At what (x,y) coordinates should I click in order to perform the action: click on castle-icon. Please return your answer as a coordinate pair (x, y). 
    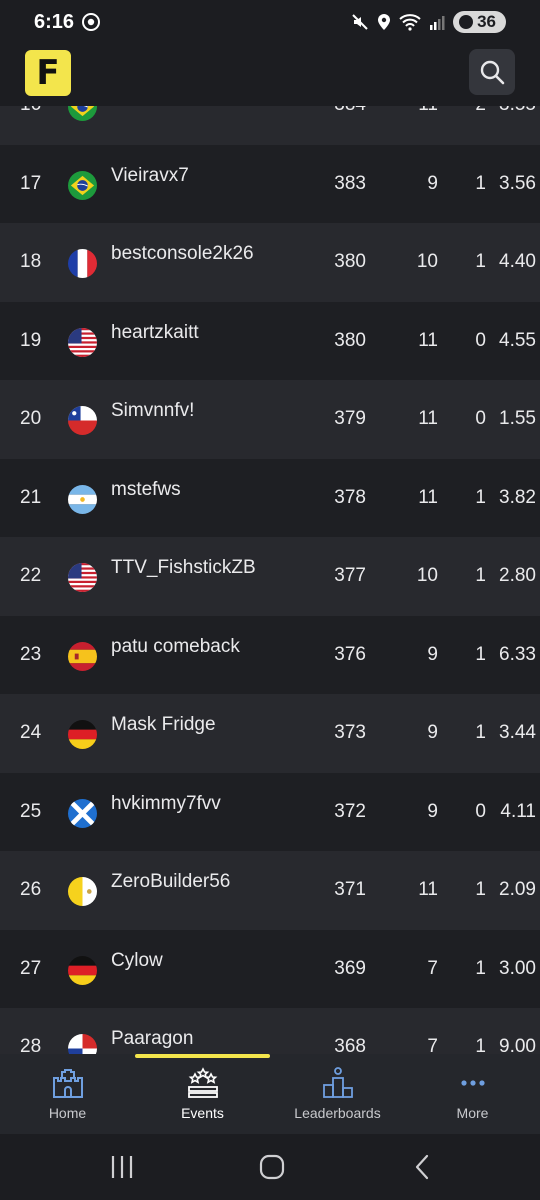
    Looking at the image, I should click on (67, 1083).